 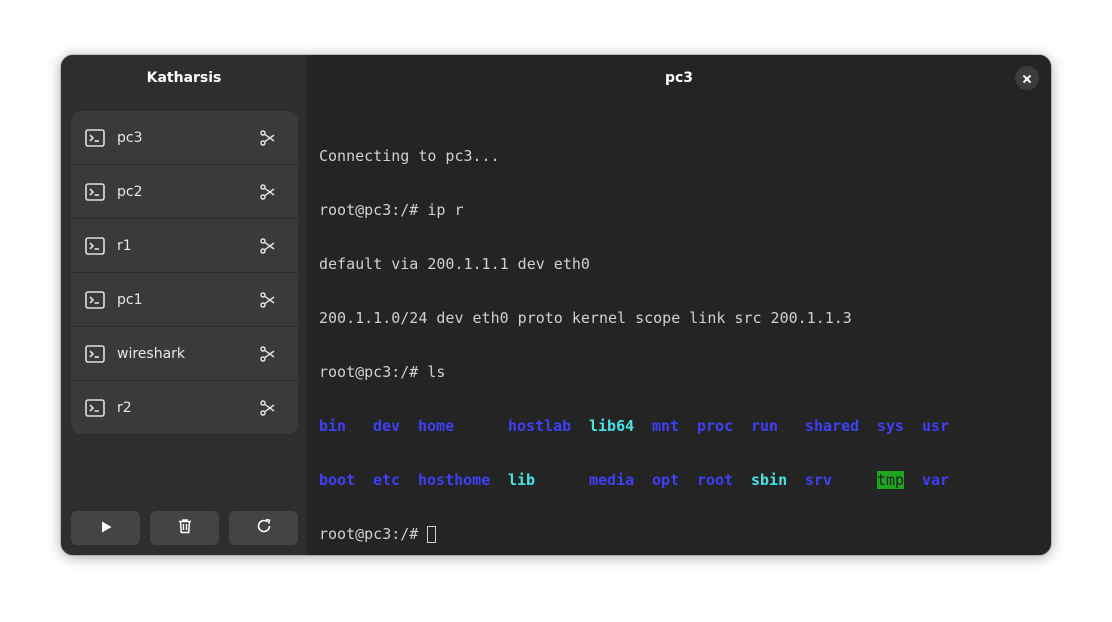 What do you see at coordinates (715, 426) in the screenshot?
I see `ls-entry: proc` at bounding box center [715, 426].